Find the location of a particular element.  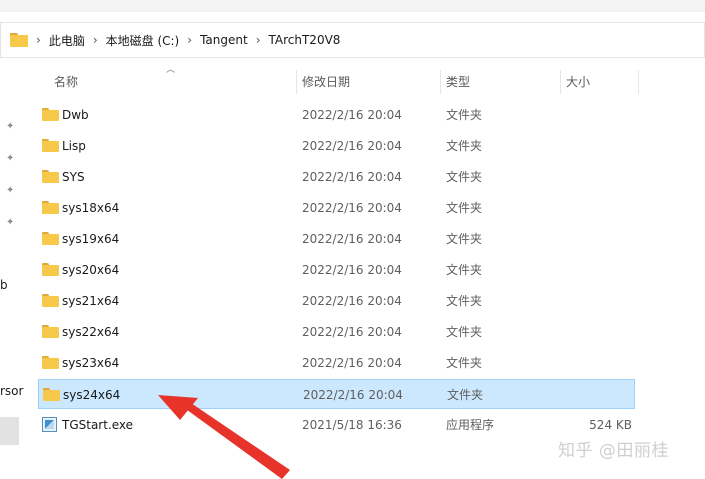

annotation-arrow is located at coordinates (224, 437).